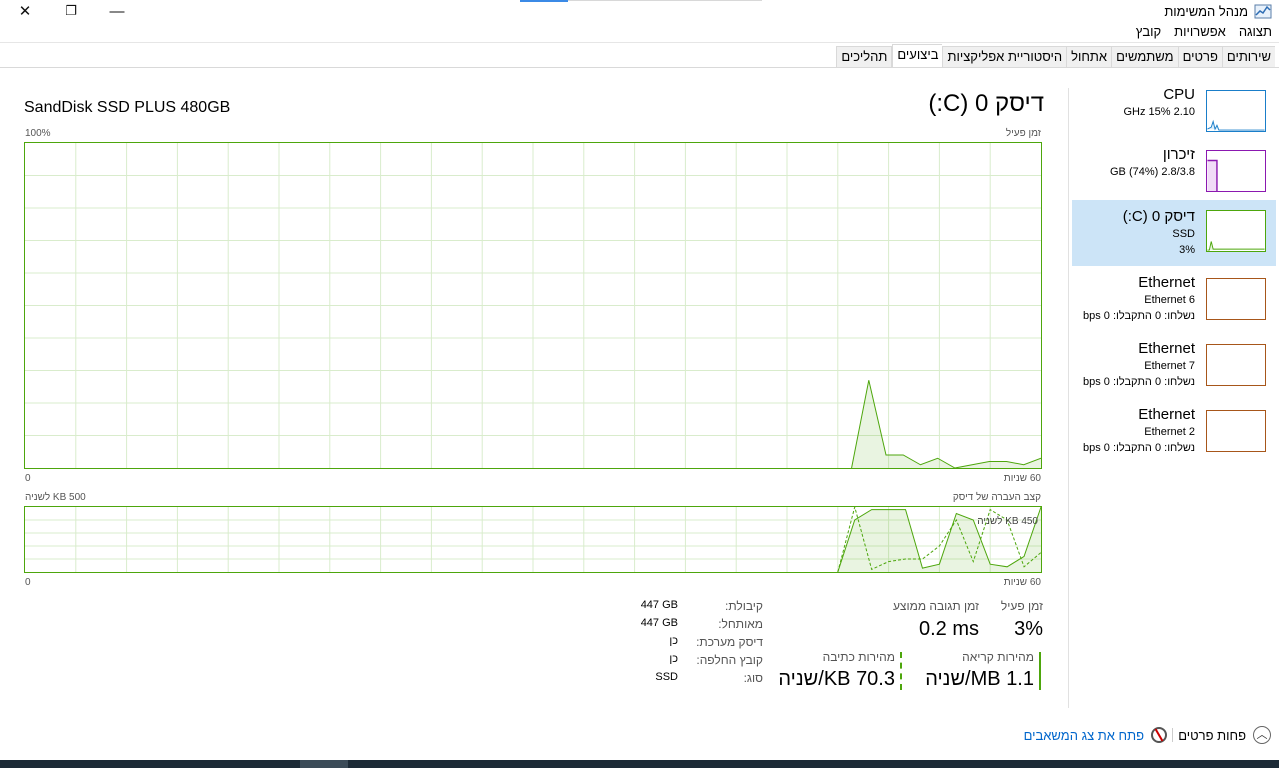 The width and height of the screenshot is (1279, 768). What do you see at coordinates (1169, 432) in the screenshot?
I see `resource-detail: Ethernet 2` at bounding box center [1169, 432].